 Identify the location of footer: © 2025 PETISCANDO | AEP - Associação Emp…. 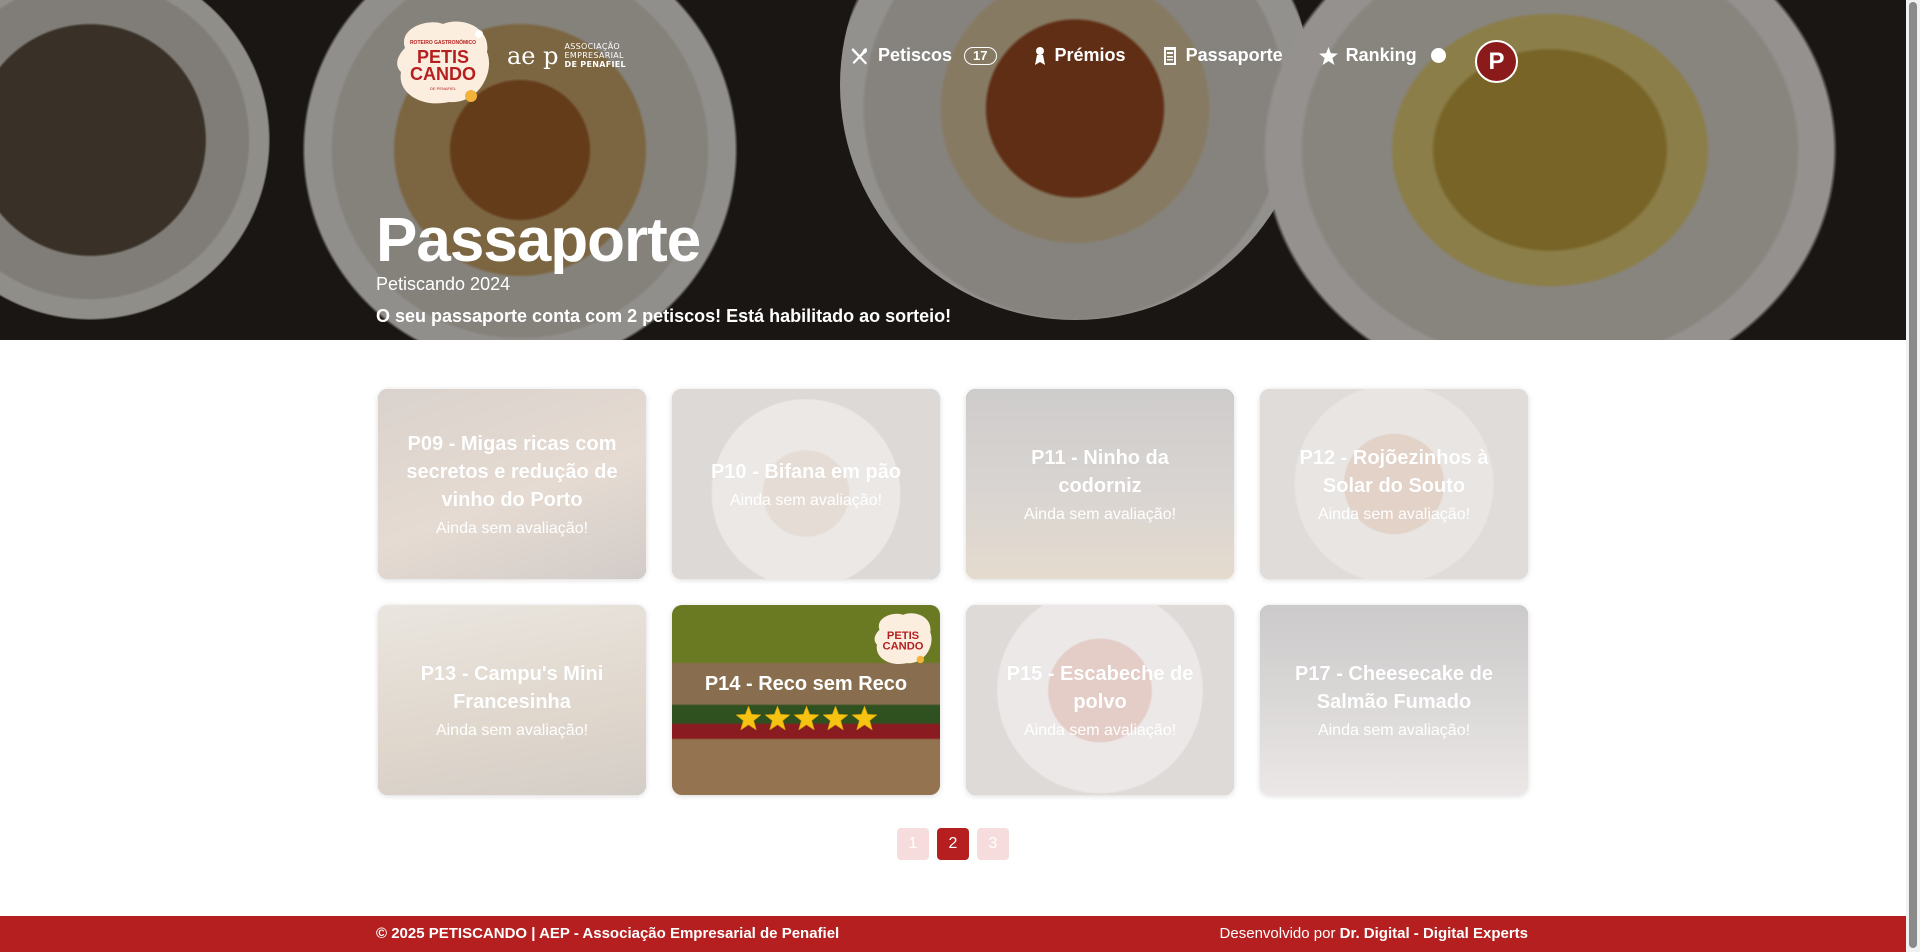
(953, 934).